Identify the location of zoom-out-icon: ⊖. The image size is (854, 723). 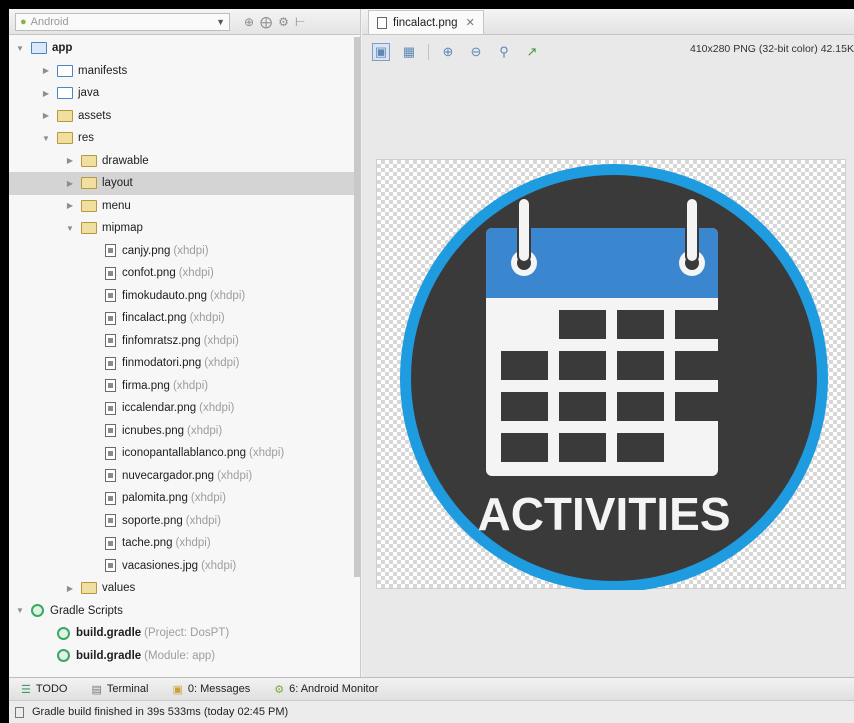
(476, 52).